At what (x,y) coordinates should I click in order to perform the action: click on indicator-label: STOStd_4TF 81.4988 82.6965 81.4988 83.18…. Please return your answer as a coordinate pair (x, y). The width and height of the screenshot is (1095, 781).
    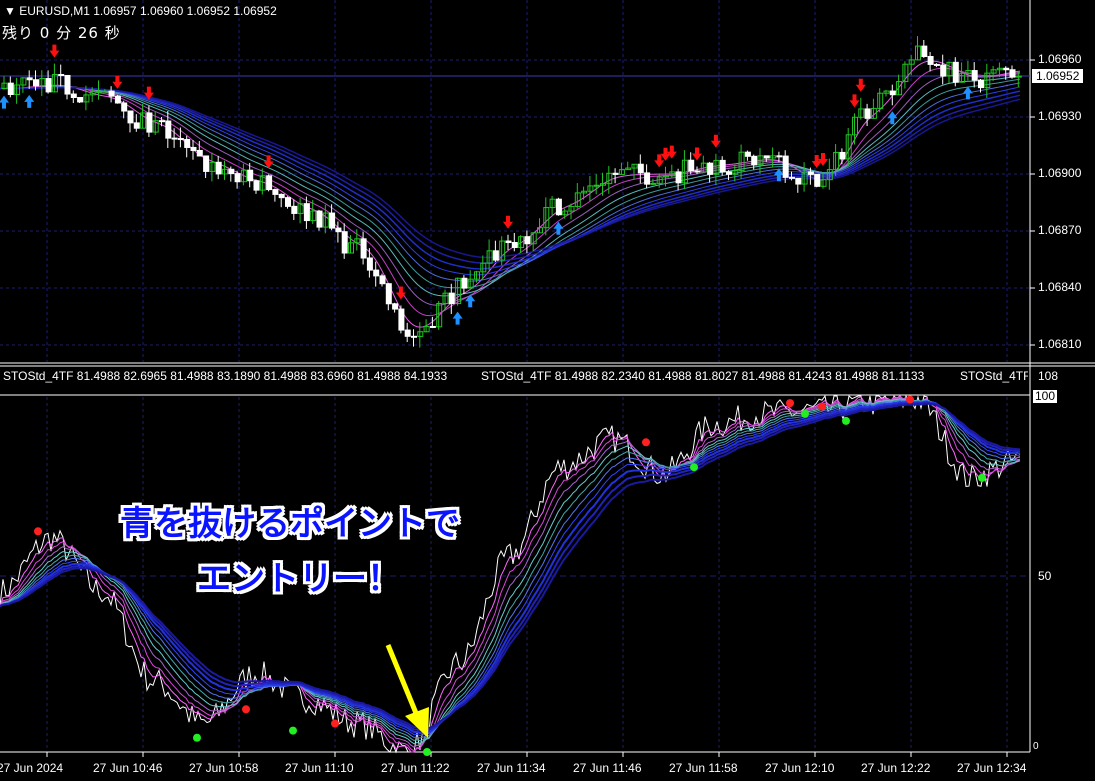
    Looking at the image, I should click on (225, 376).